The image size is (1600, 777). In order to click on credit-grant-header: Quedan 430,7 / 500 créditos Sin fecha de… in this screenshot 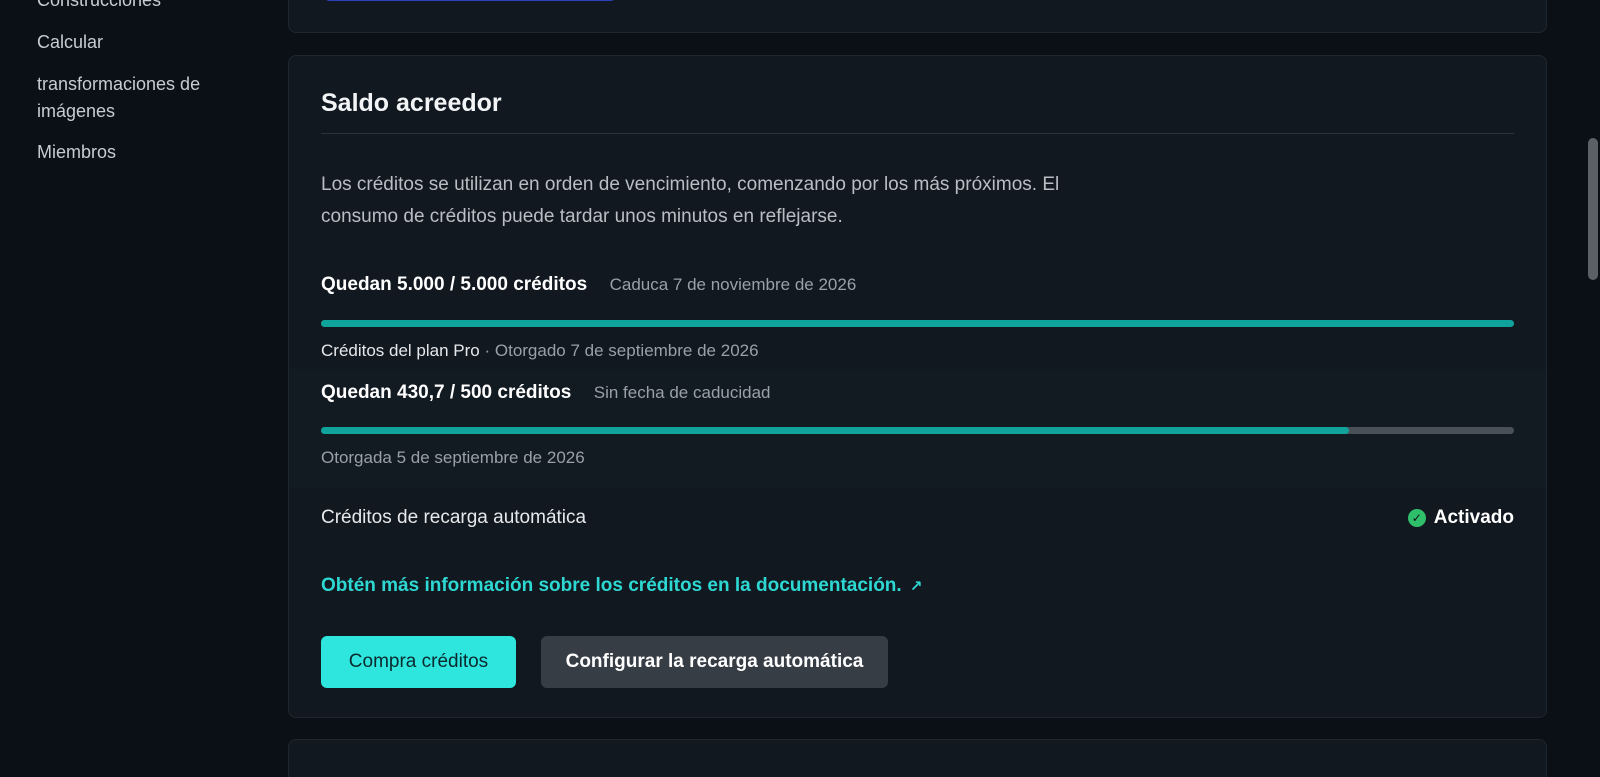, I will do `click(546, 393)`.